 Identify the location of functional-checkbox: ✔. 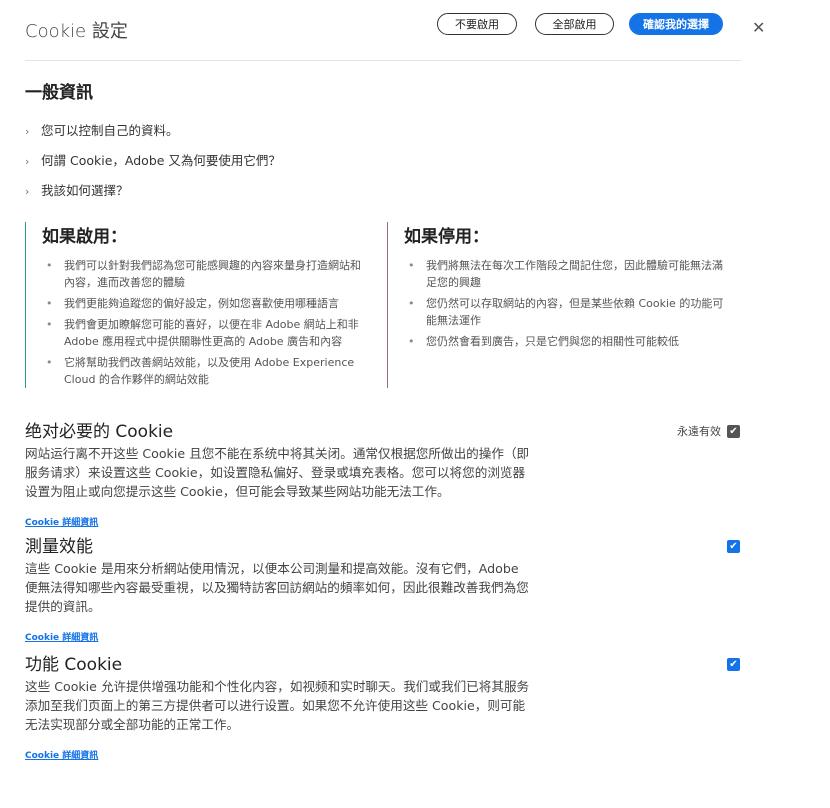
(733, 664).